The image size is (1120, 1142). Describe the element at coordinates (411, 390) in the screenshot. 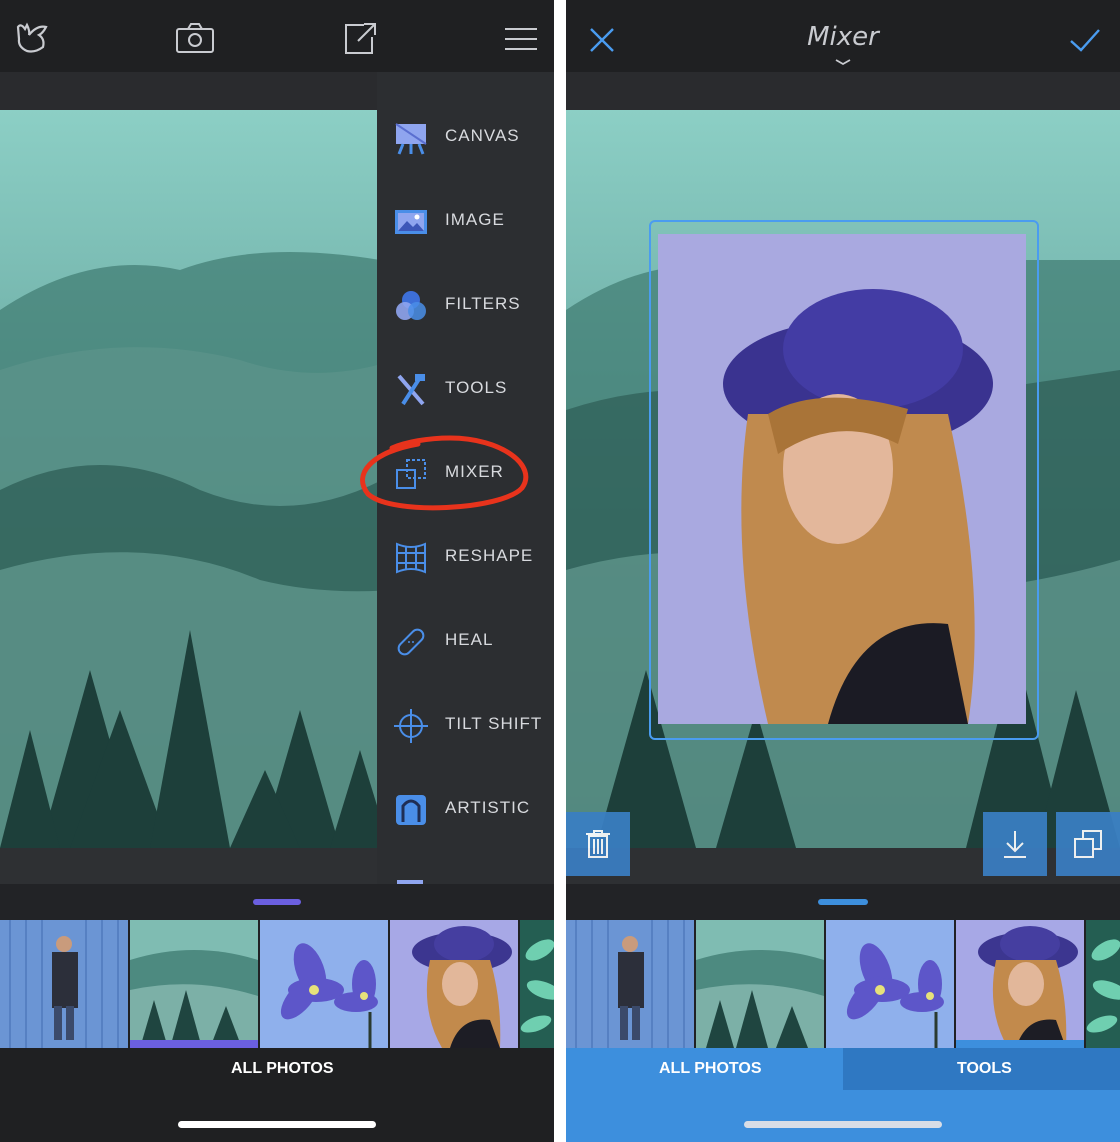

I see `tools-icon` at that location.